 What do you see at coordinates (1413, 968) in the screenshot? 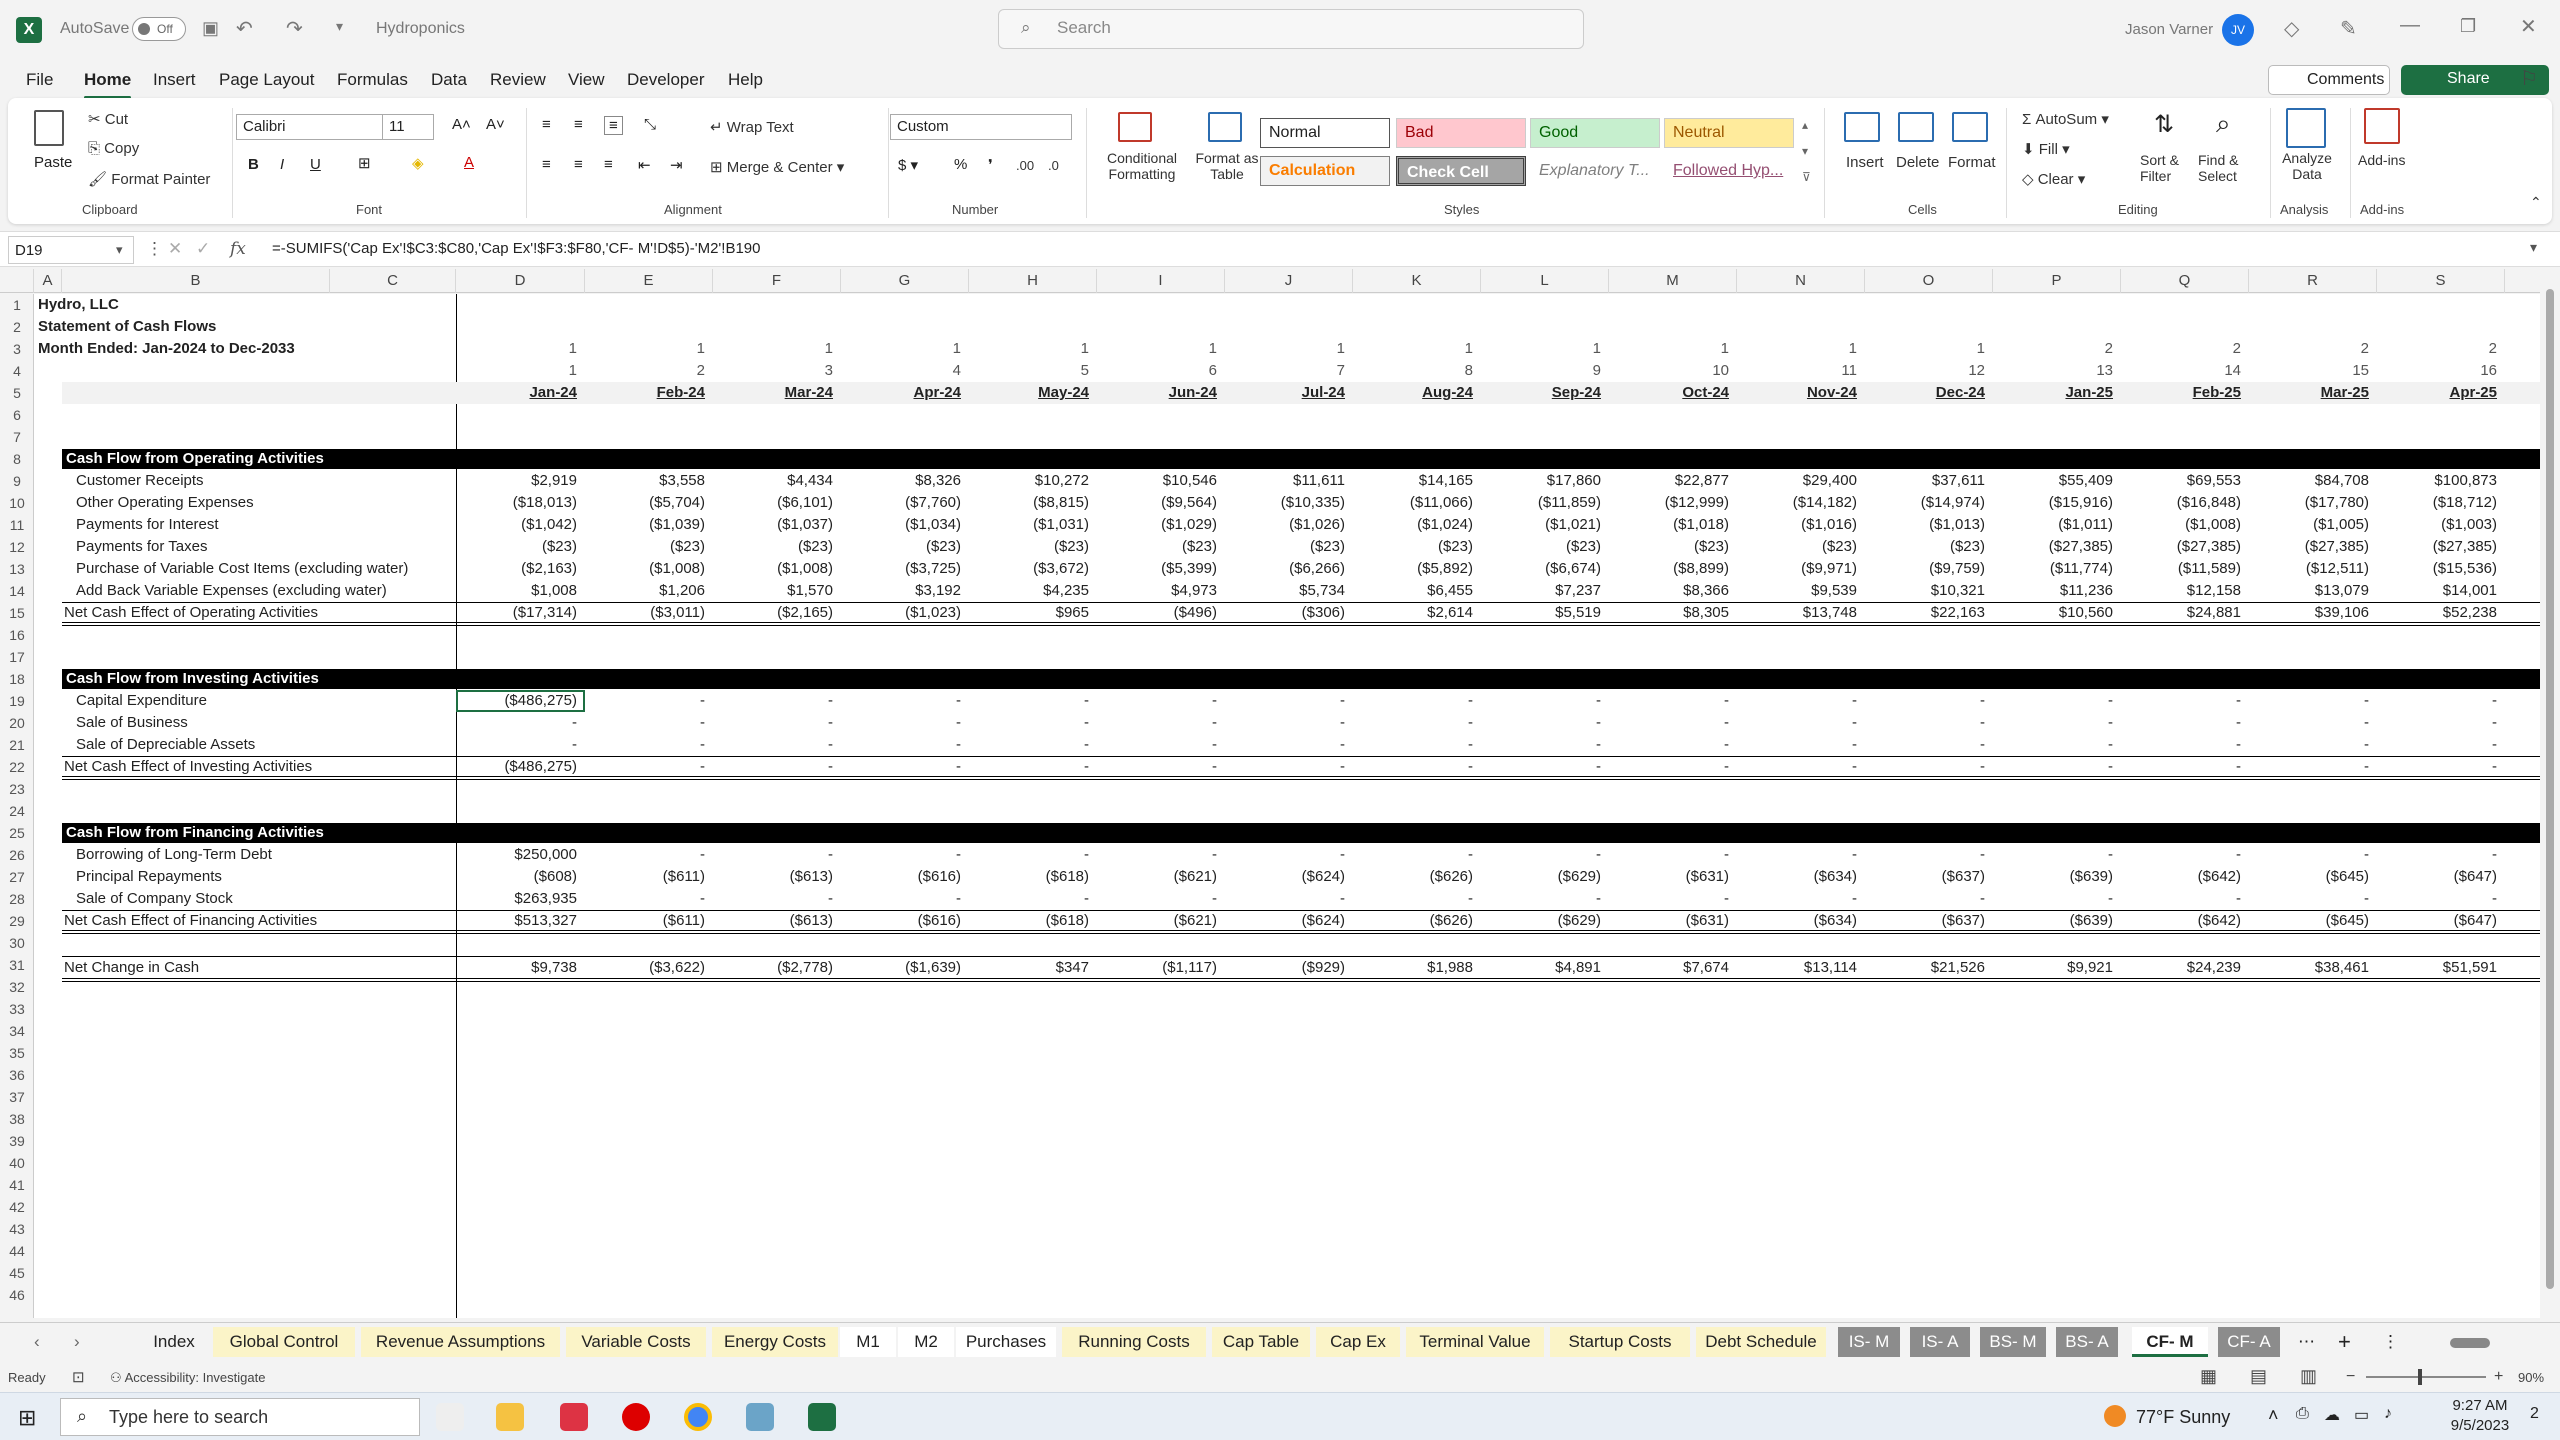
I see `cell-value: $1,988` at bounding box center [1413, 968].